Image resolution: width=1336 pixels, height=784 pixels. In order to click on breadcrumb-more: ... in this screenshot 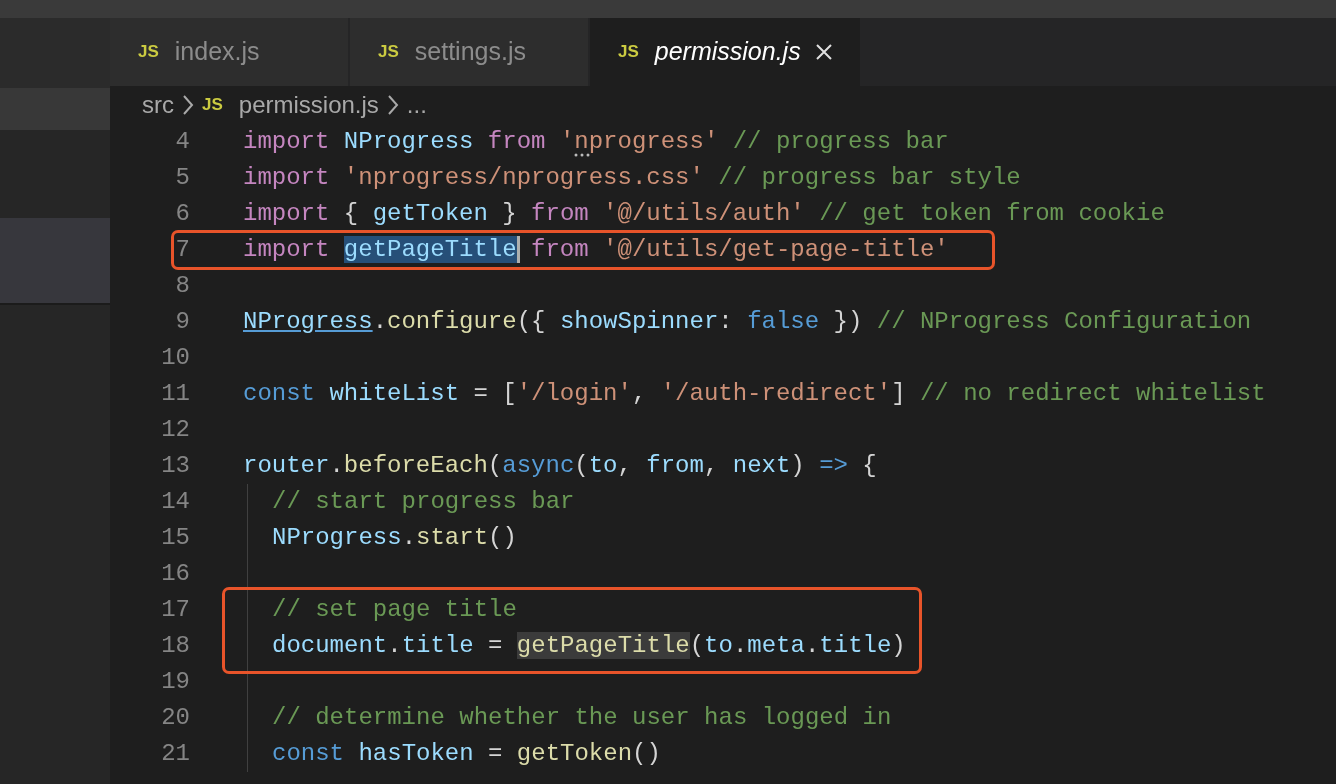, I will do `click(416, 105)`.